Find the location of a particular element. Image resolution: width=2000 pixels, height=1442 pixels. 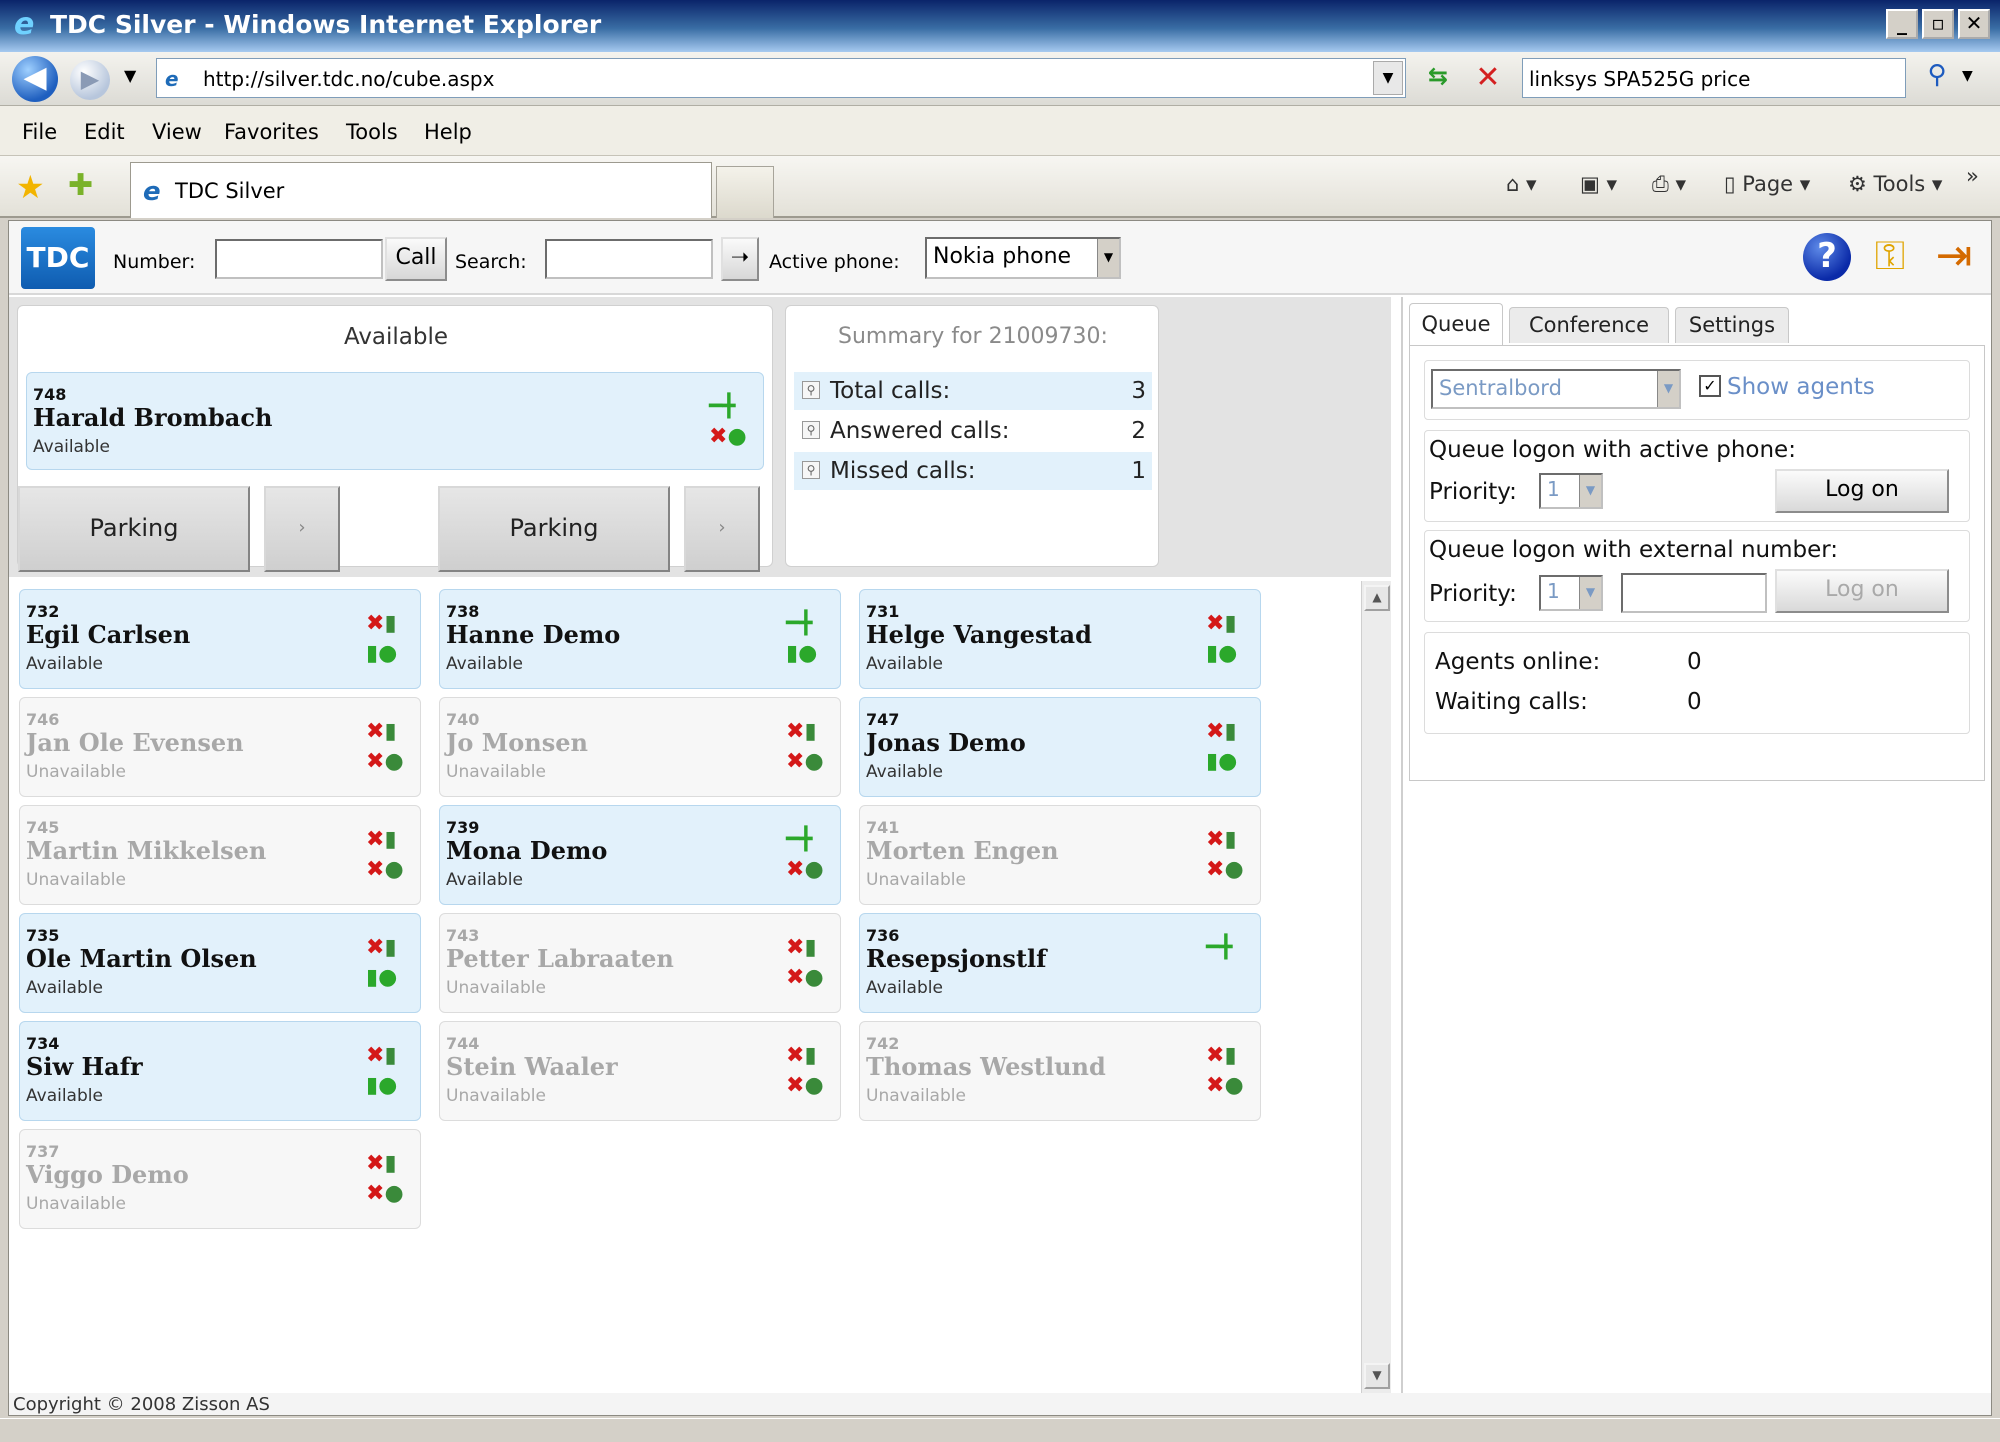

menu-file: File is located at coordinates (39, 132).